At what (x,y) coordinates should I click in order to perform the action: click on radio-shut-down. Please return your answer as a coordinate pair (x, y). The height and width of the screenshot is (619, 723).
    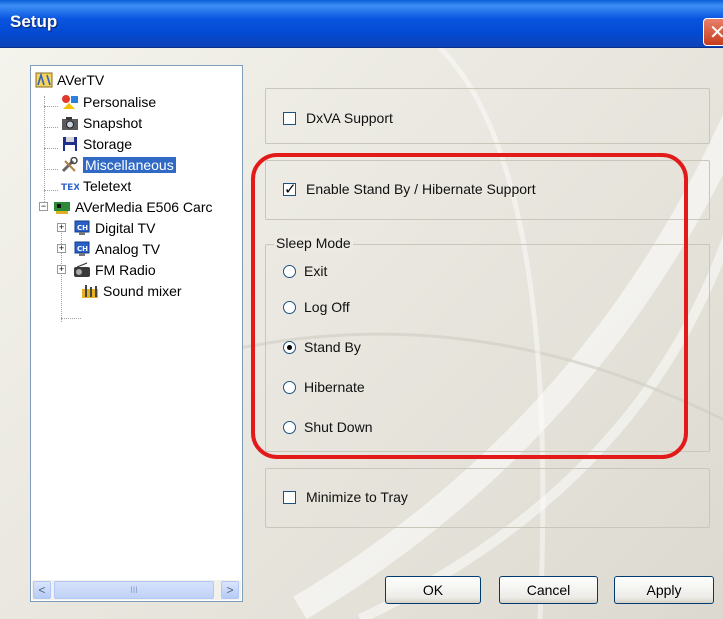
    Looking at the image, I should click on (289, 427).